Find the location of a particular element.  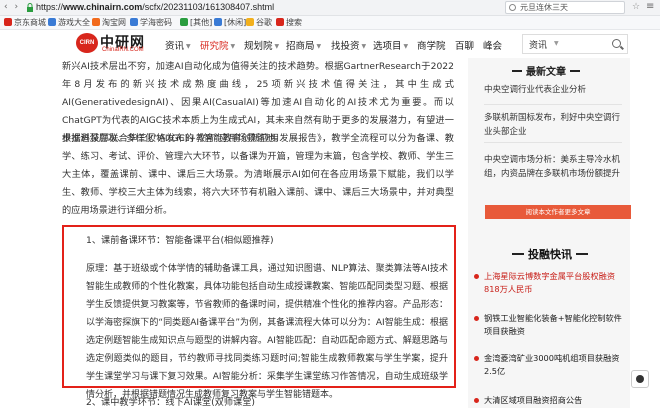

lock-icon is located at coordinates (30, 7).